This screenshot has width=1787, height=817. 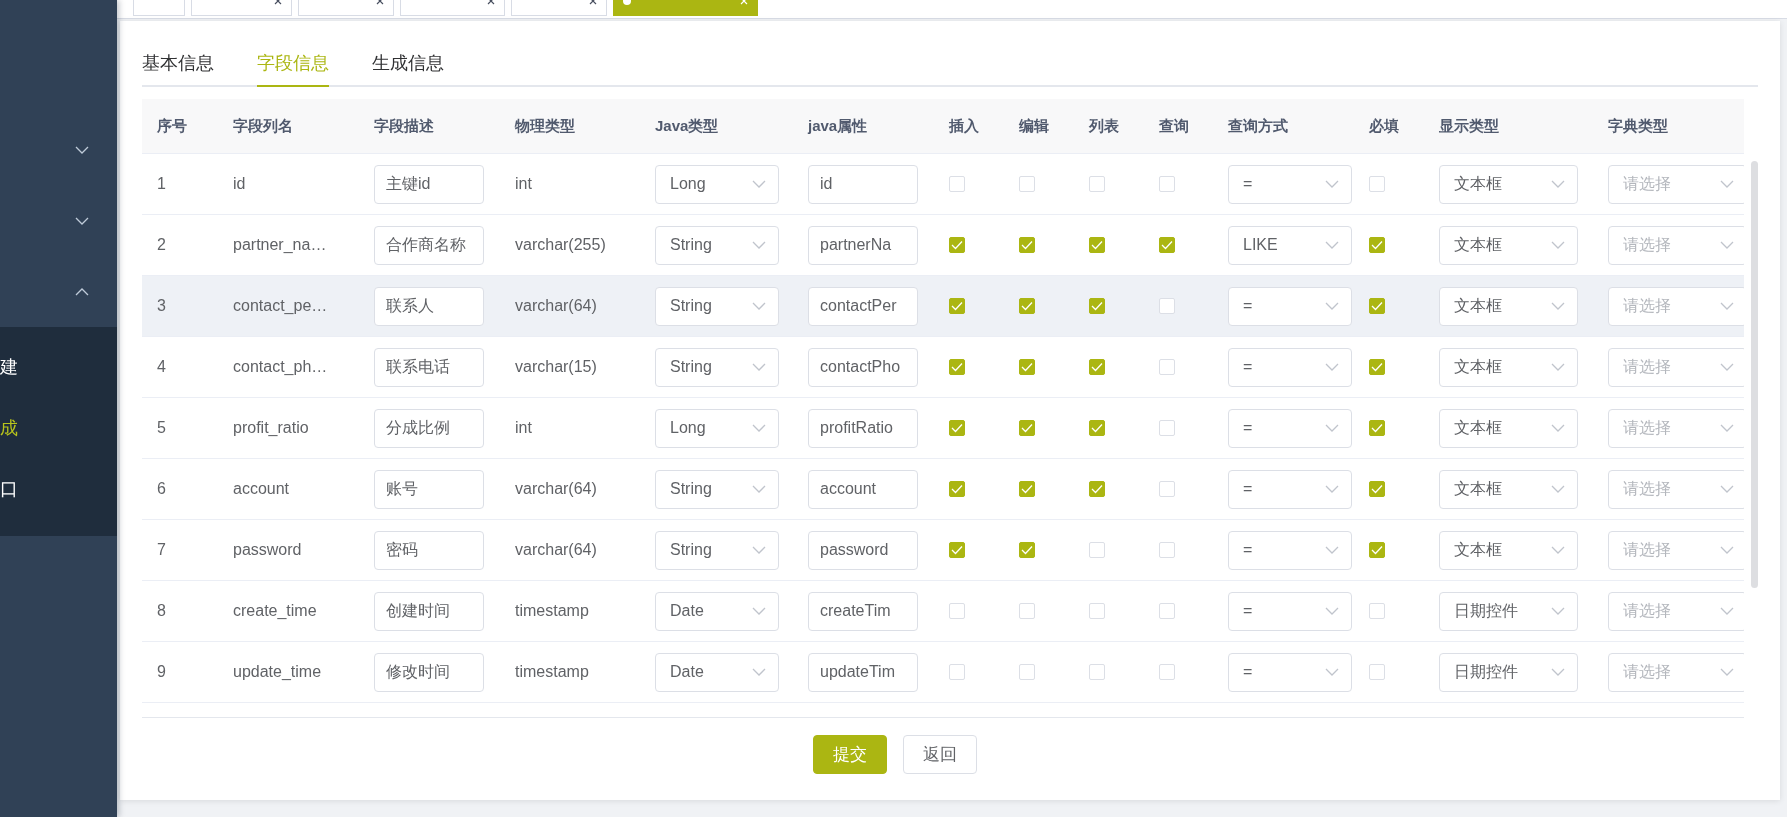 What do you see at coordinates (1258, 126) in the screenshot?
I see `column-header: 查询方式` at bounding box center [1258, 126].